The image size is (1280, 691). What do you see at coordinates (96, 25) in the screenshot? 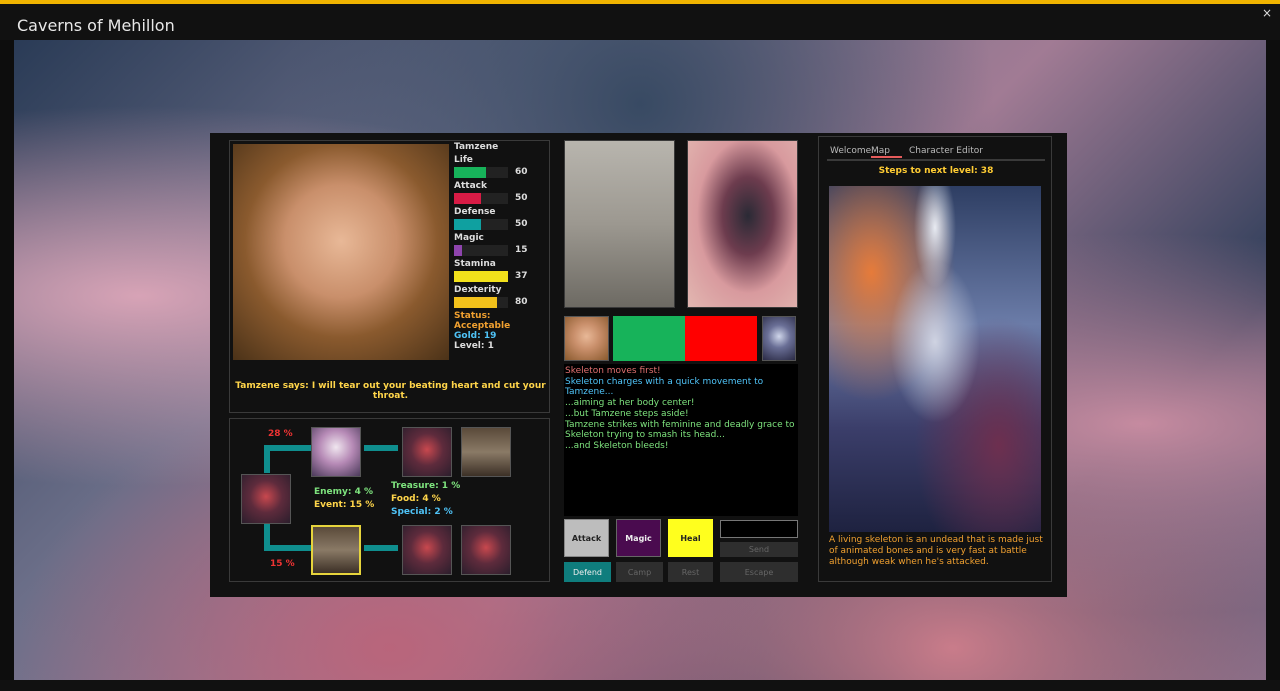
I see `app-title: Caverns of Mehillon` at bounding box center [96, 25].